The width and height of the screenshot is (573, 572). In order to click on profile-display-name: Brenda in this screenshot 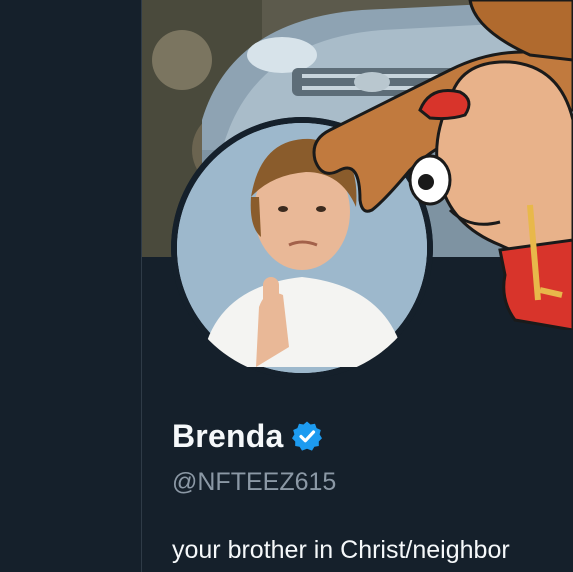, I will do `click(228, 435)`.